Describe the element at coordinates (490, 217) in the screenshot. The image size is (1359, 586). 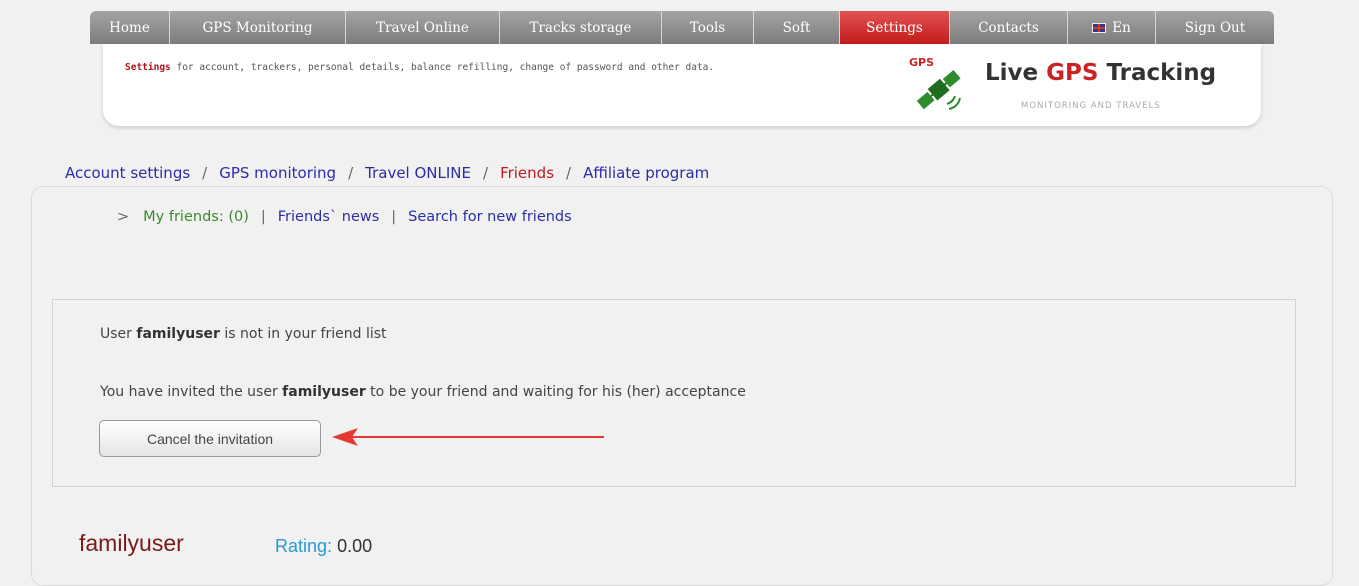
I see `subnav-search-friends: Search for new friends` at that location.